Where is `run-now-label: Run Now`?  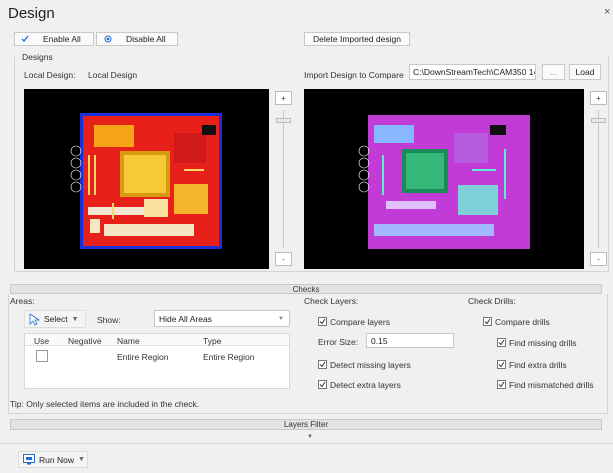 run-now-label: Run Now is located at coordinates (56, 459).